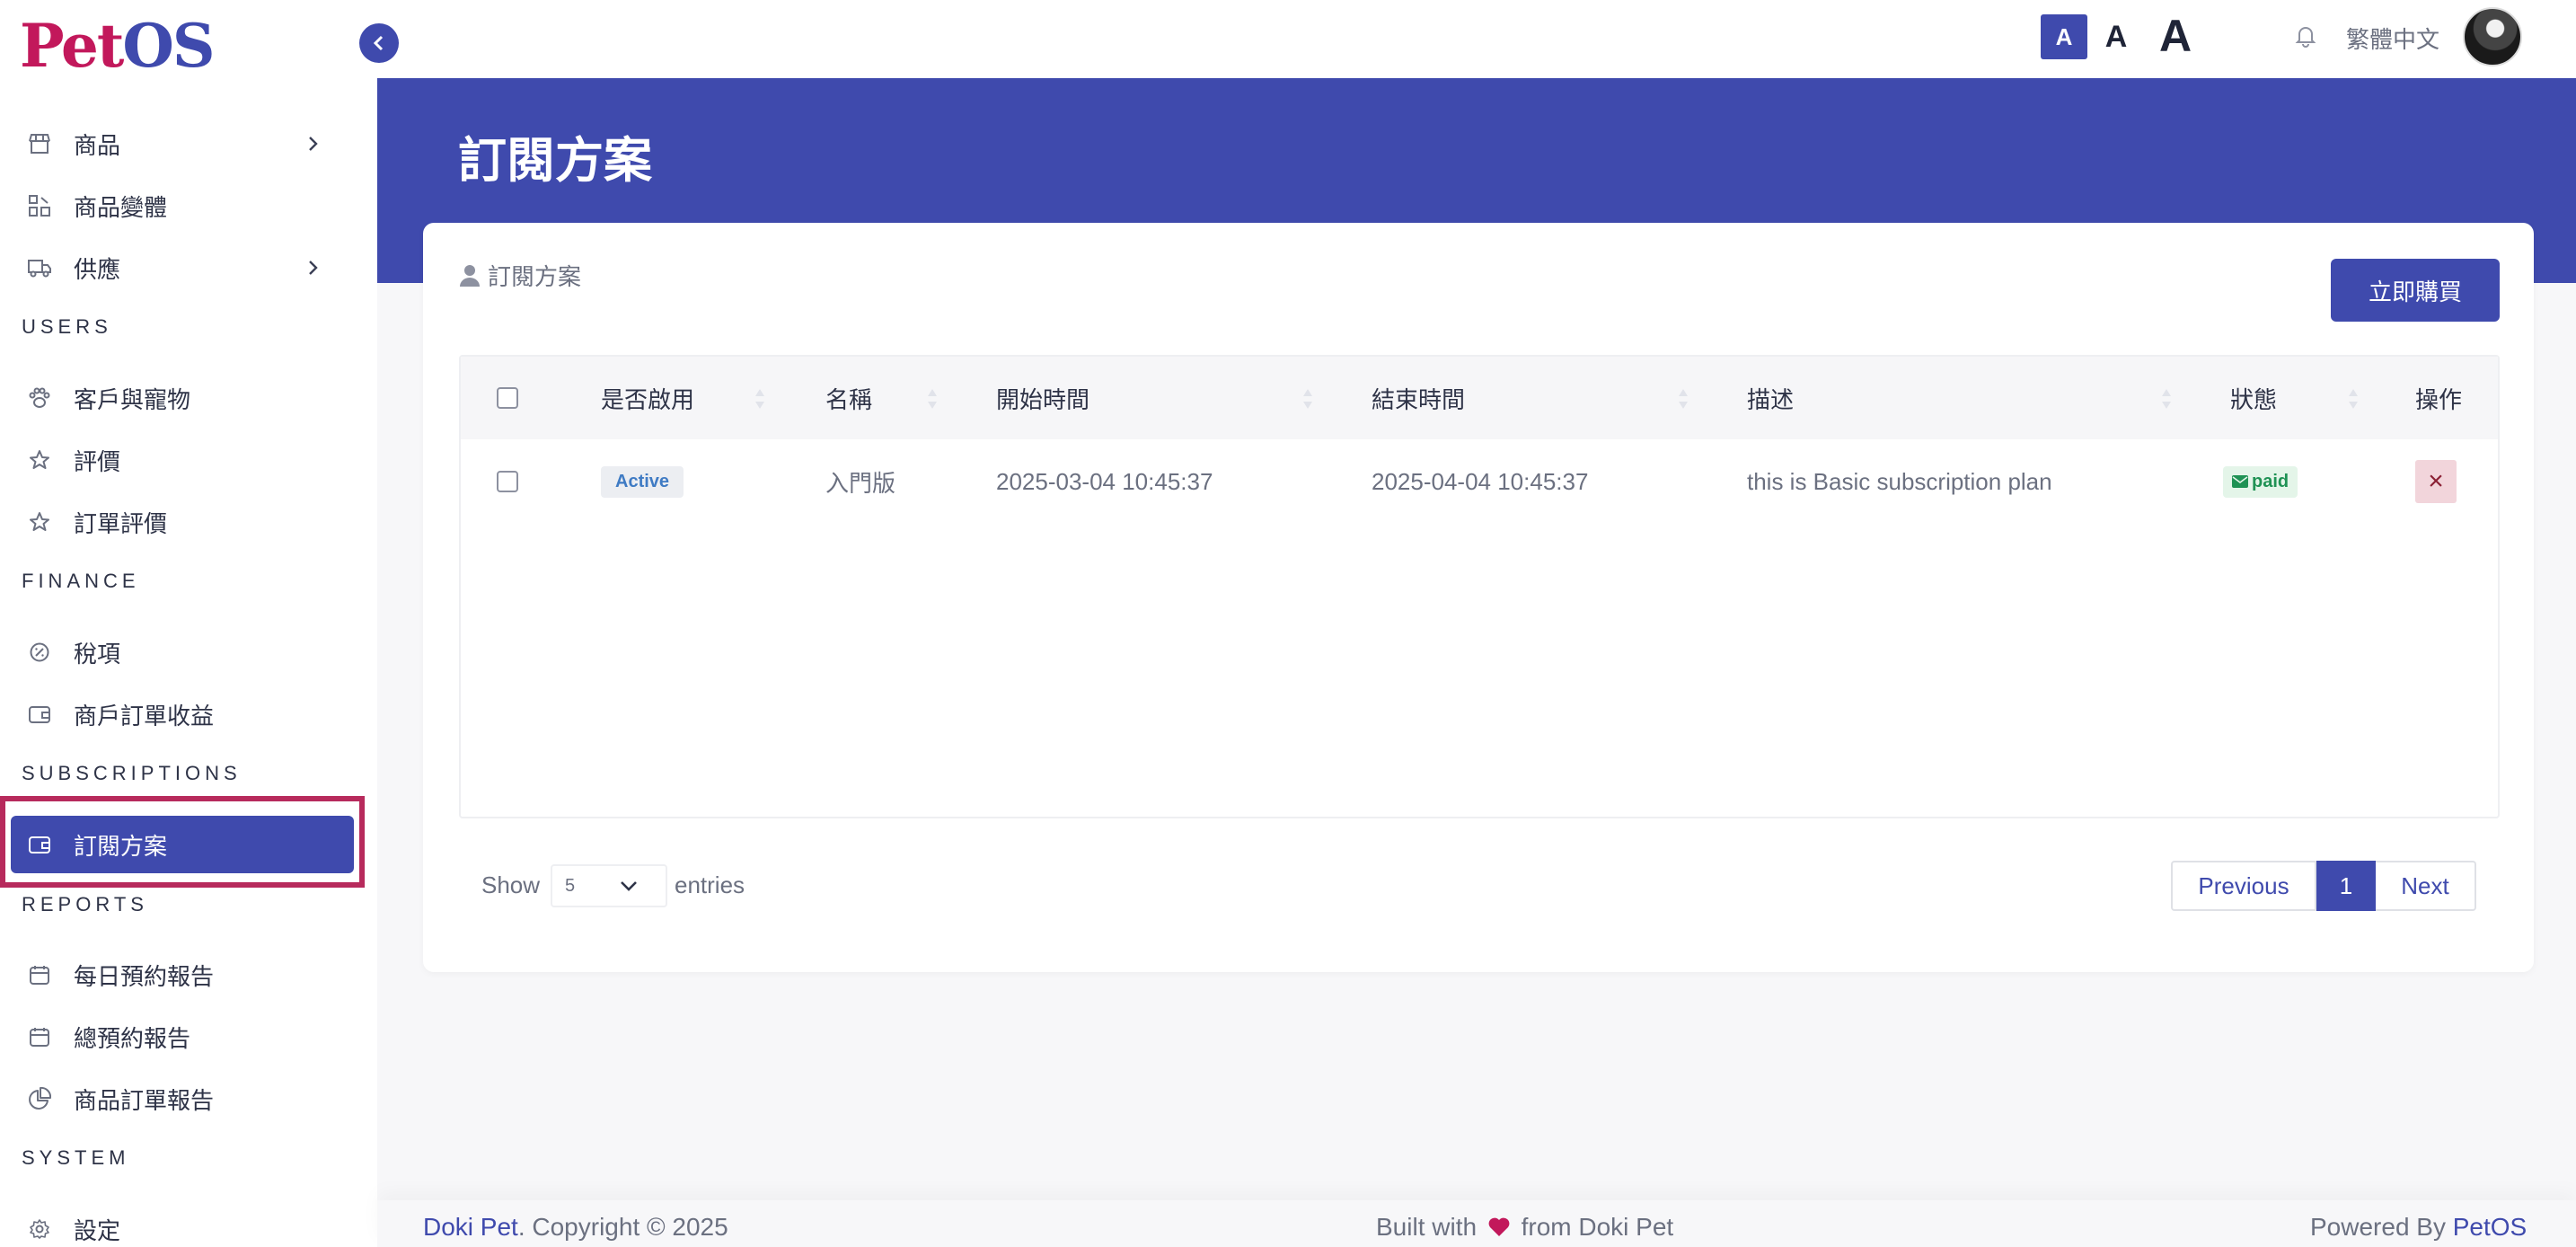 The image size is (2576, 1247). Describe the element at coordinates (2415, 290) in the screenshot. I see `buy-now-button: 立即購買` at that location.